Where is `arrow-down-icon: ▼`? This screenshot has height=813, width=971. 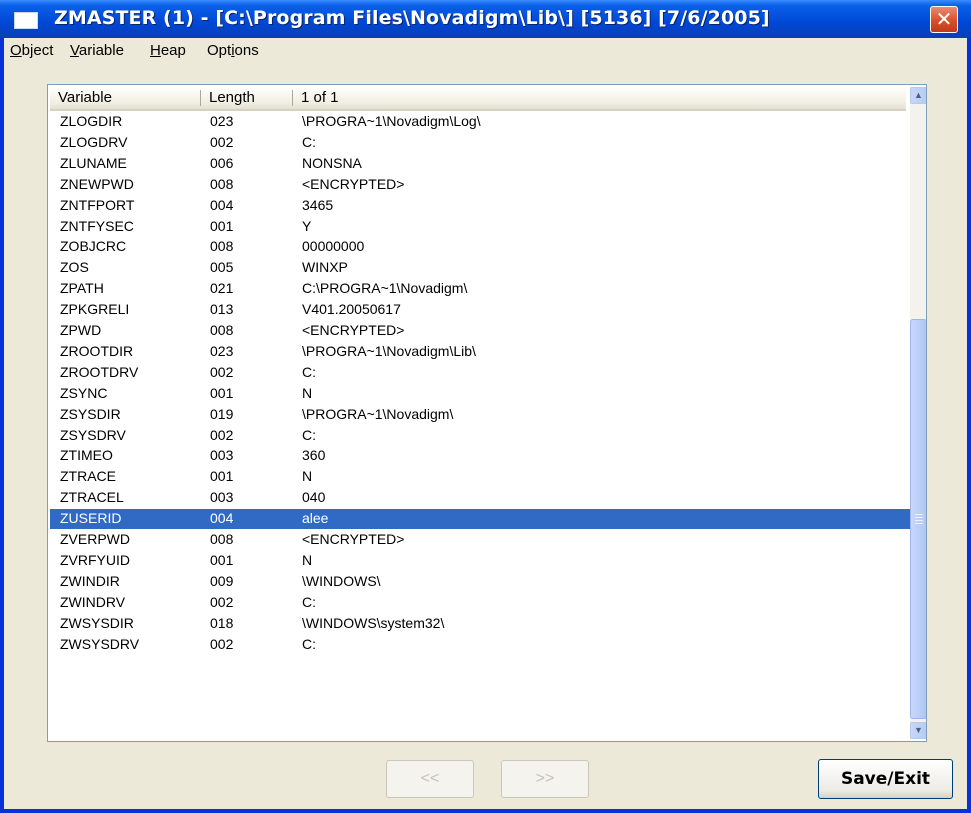
arrow-down-icon: ▼ is located at coordinates (918, 730).